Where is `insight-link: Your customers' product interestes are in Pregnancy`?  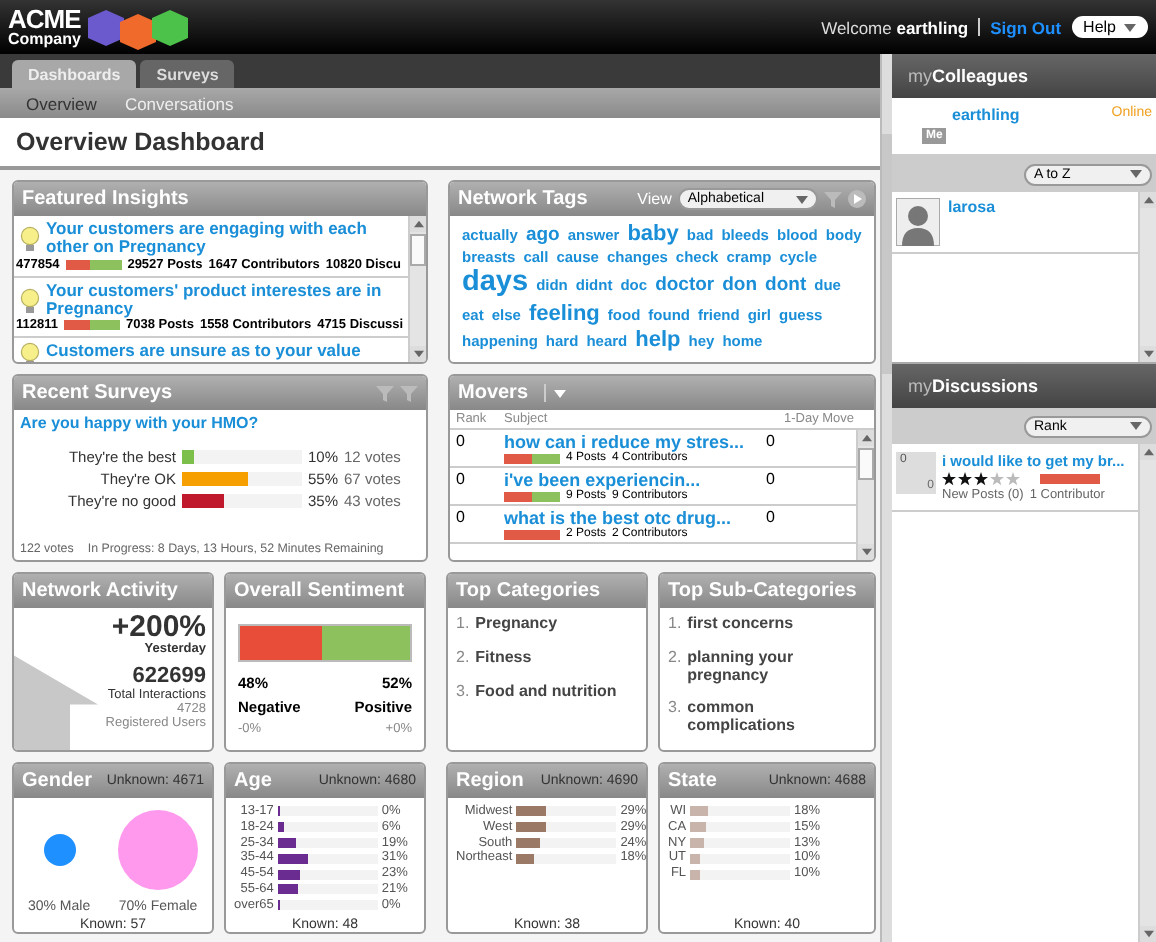
insight-link: Your customers' product interestes are in Pregnancy is located at coordinates (223, 300).